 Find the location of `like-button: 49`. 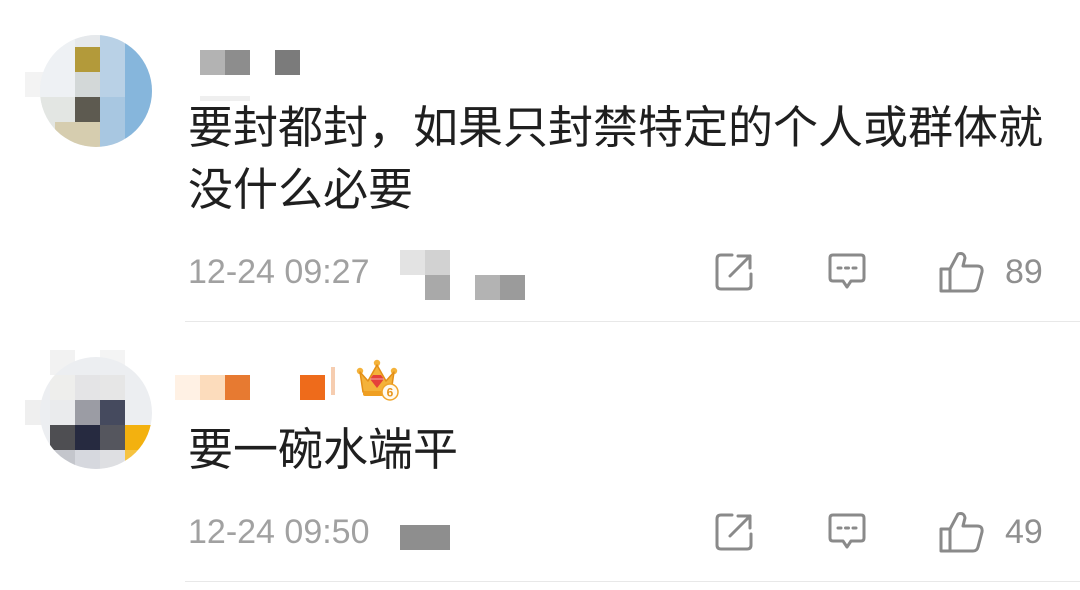

like-button: 49 is located at coordinates (993, 532).